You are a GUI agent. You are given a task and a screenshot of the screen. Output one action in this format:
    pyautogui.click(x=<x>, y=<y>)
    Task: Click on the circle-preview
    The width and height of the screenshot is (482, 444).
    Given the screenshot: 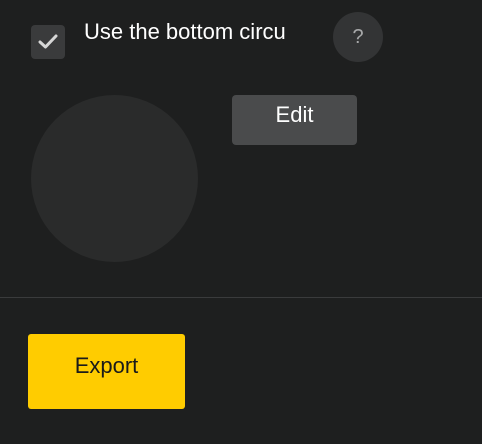 What is the action you would take?
    pyautogui.click(x=114, y=178)
    